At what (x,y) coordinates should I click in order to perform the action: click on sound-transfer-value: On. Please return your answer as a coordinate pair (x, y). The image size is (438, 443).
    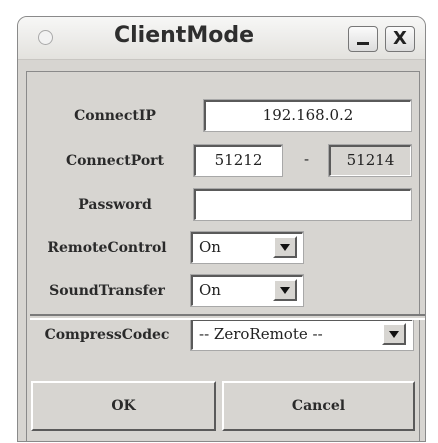
    Looking at the image, I should click on (210, 290).